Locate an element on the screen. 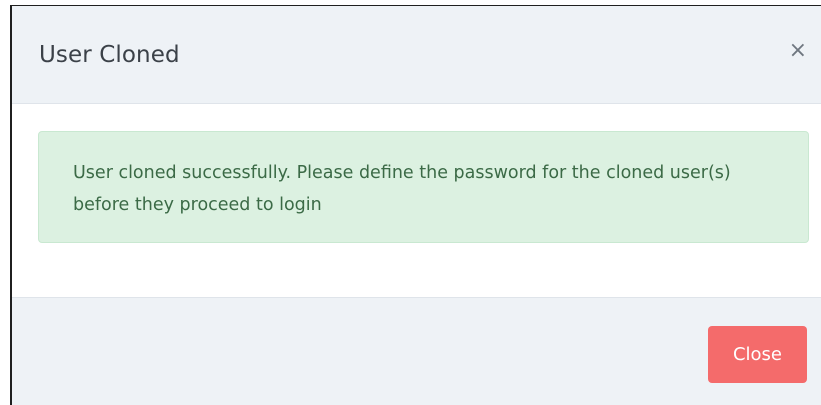  close-button: Close is located at coordinates (757, 354).